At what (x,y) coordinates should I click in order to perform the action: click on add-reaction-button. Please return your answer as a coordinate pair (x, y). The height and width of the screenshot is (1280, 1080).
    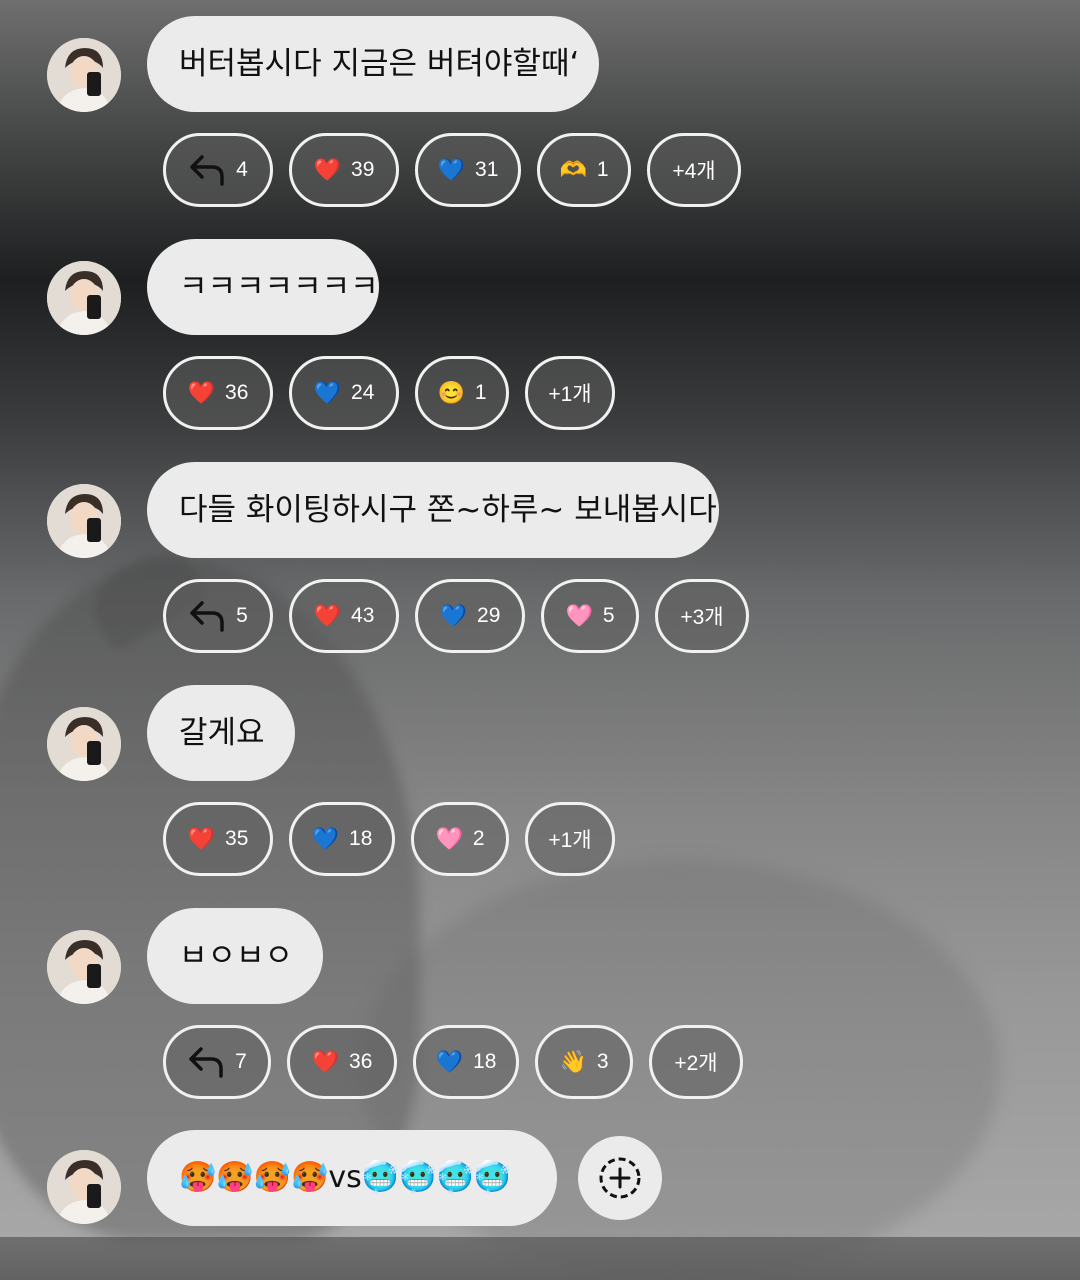
    Looking at the image, I should click on (620, 1178).